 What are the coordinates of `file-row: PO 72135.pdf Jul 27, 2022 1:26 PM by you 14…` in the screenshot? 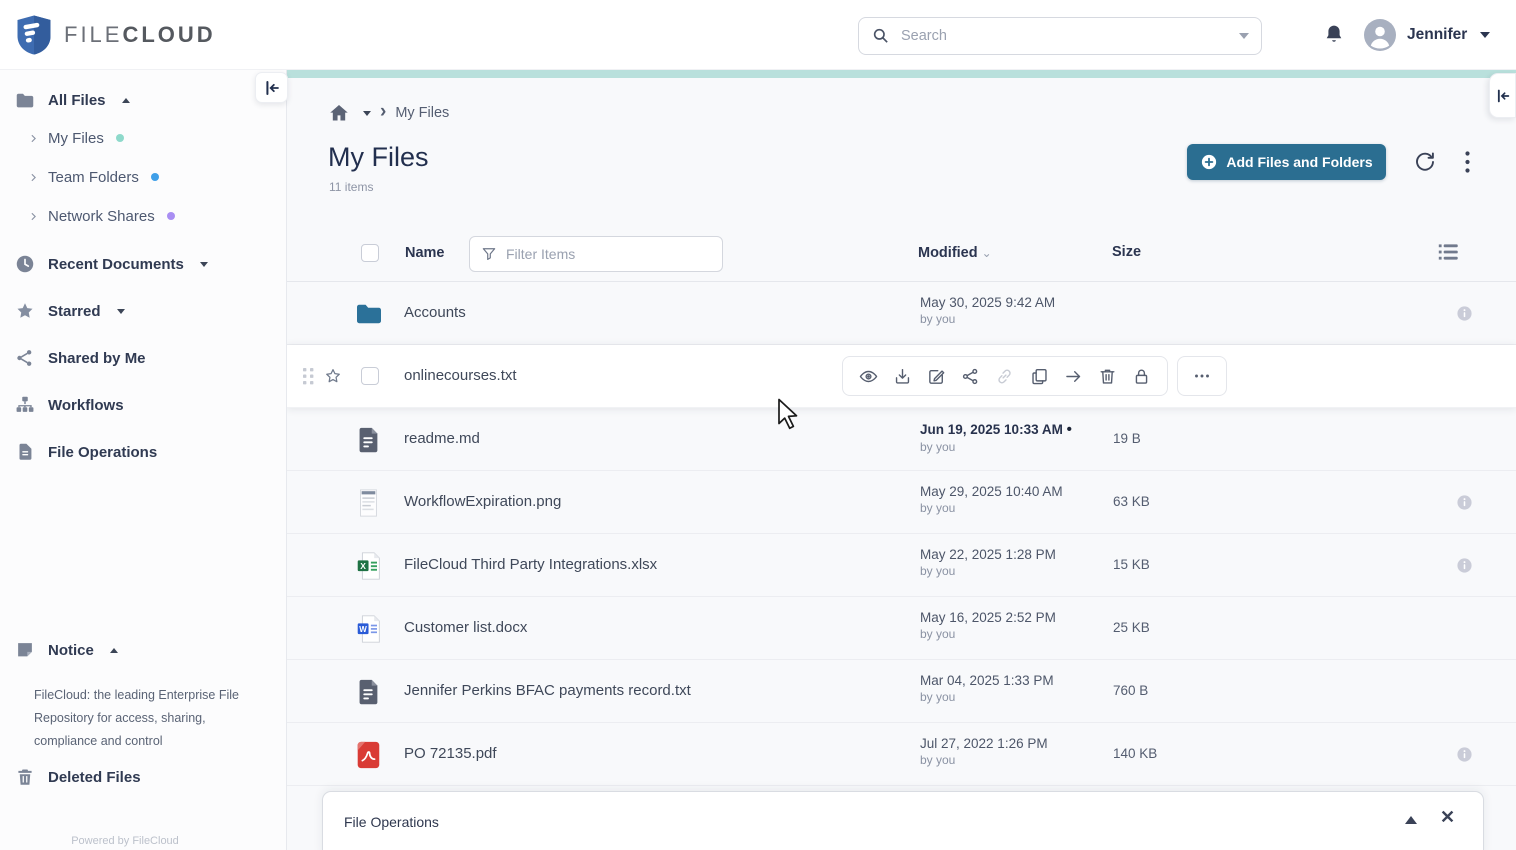 It's located at (901, 754).